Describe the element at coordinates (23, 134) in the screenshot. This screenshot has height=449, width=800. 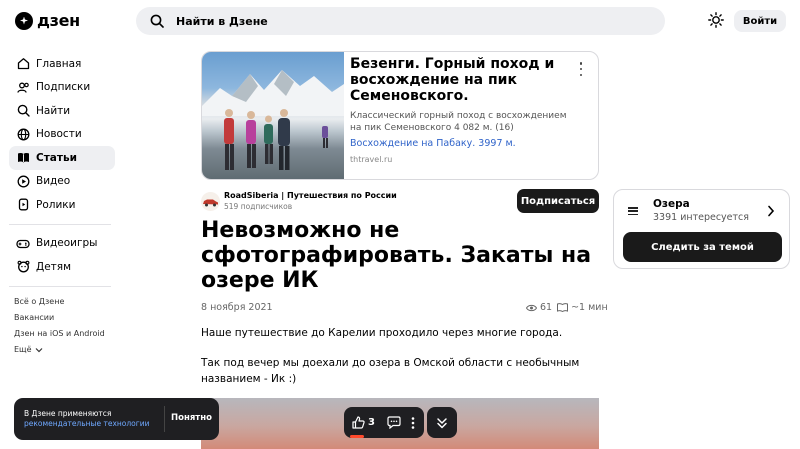
I see `globe-icon` at that location.